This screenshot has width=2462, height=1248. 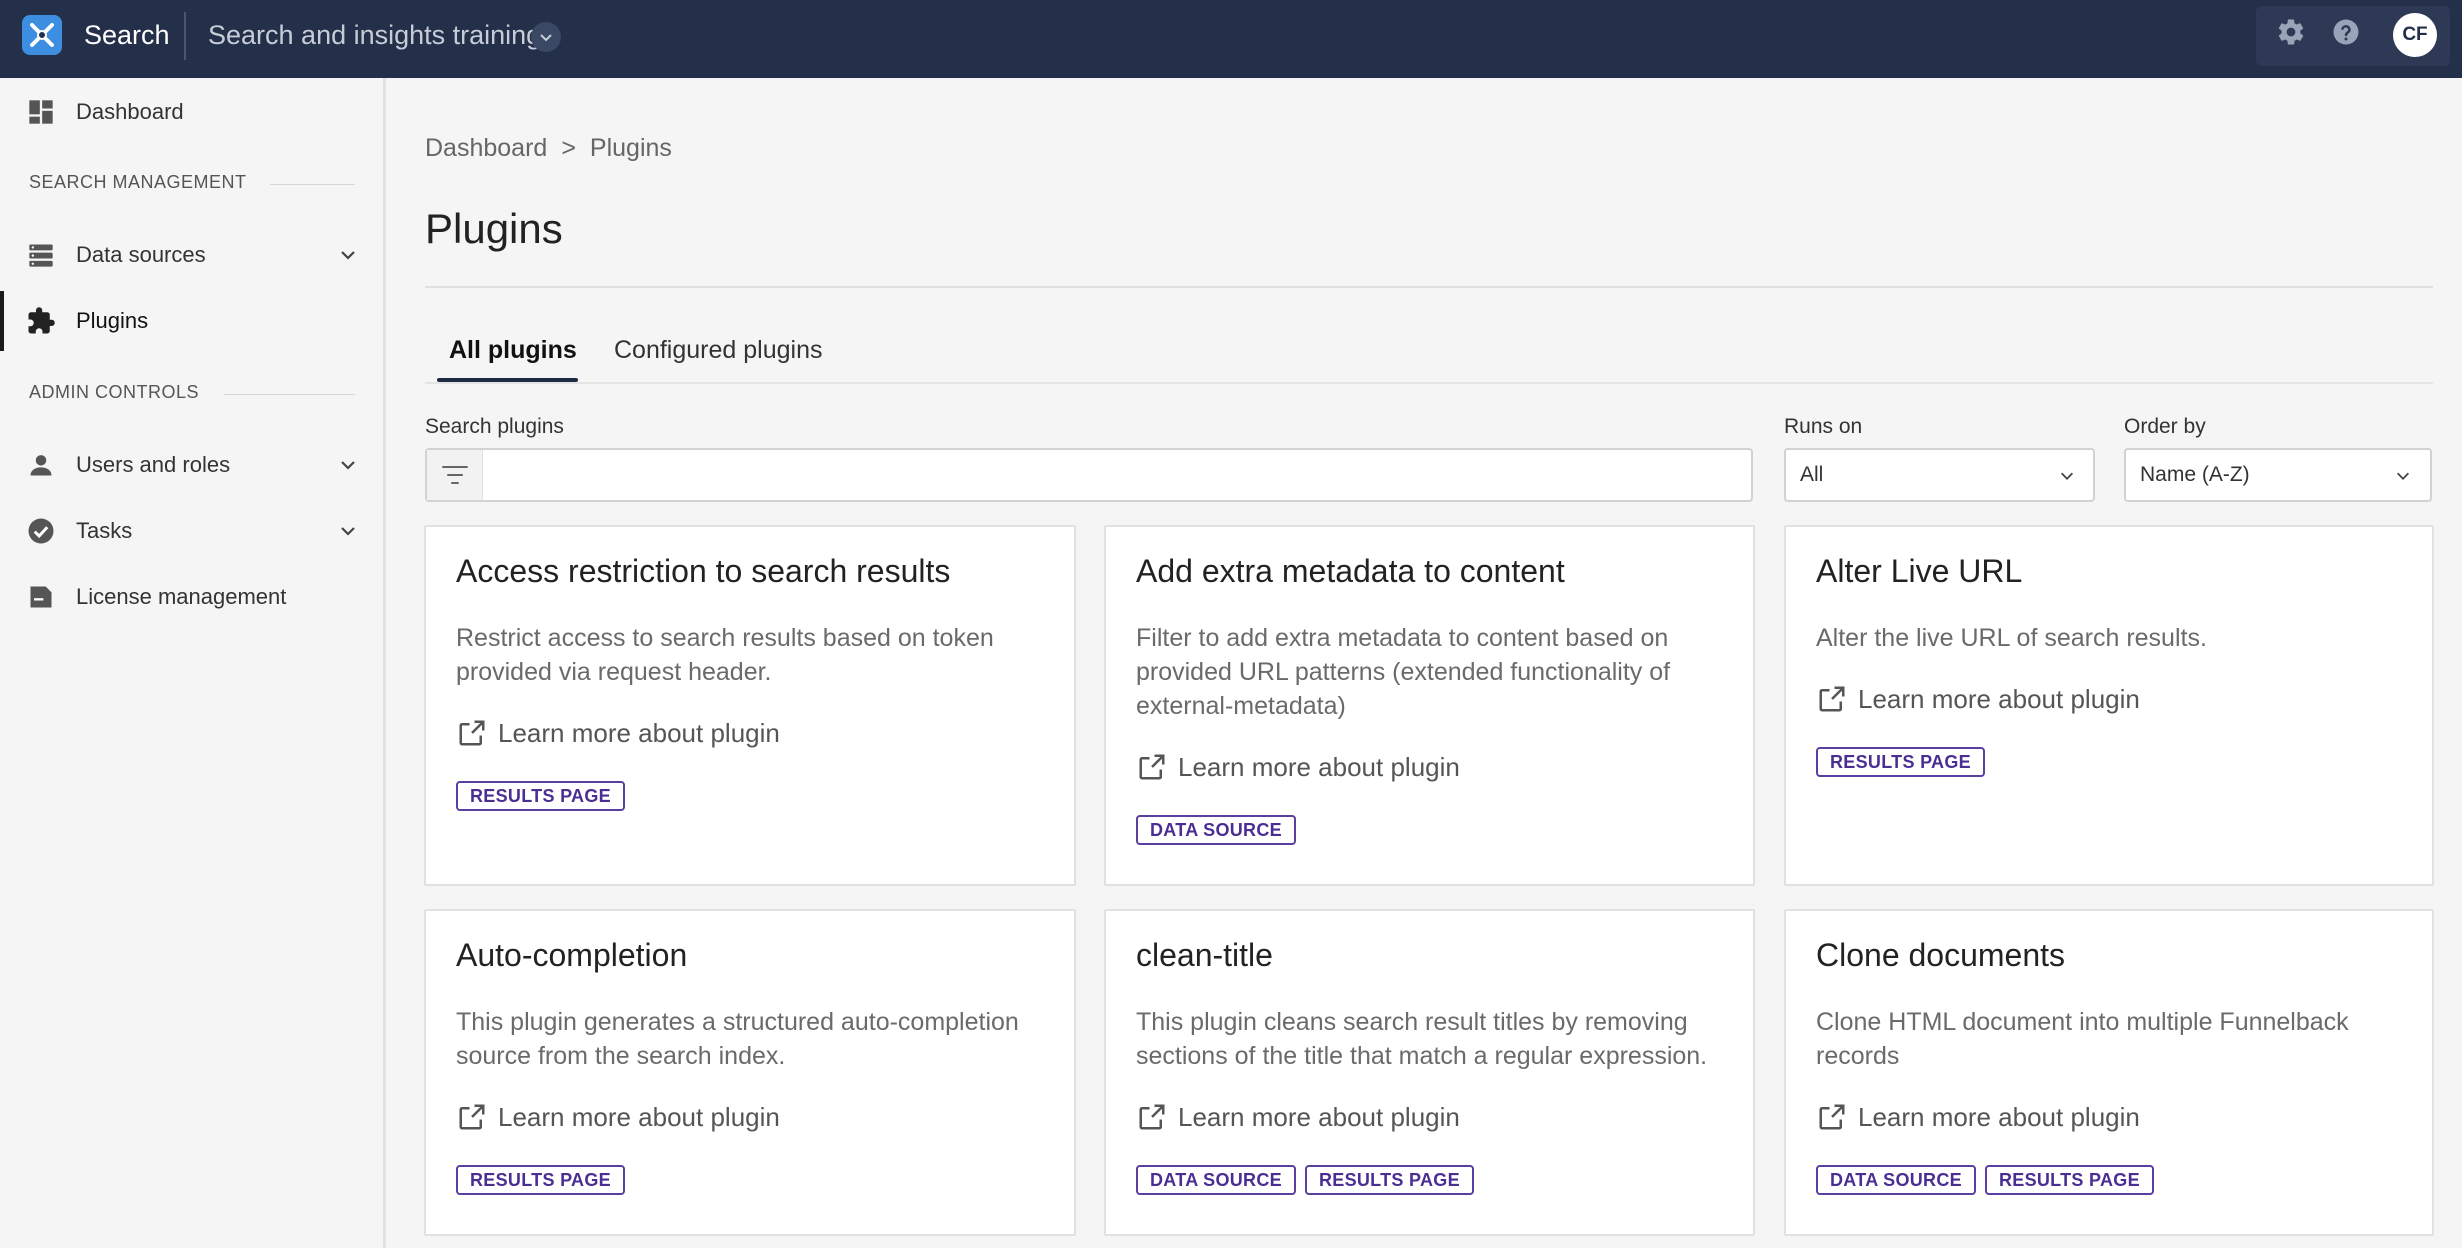 What do you see at coordinates (41, 112) in the screenshot?
I see `dashboard-icon` at bounding box center [41, 112].